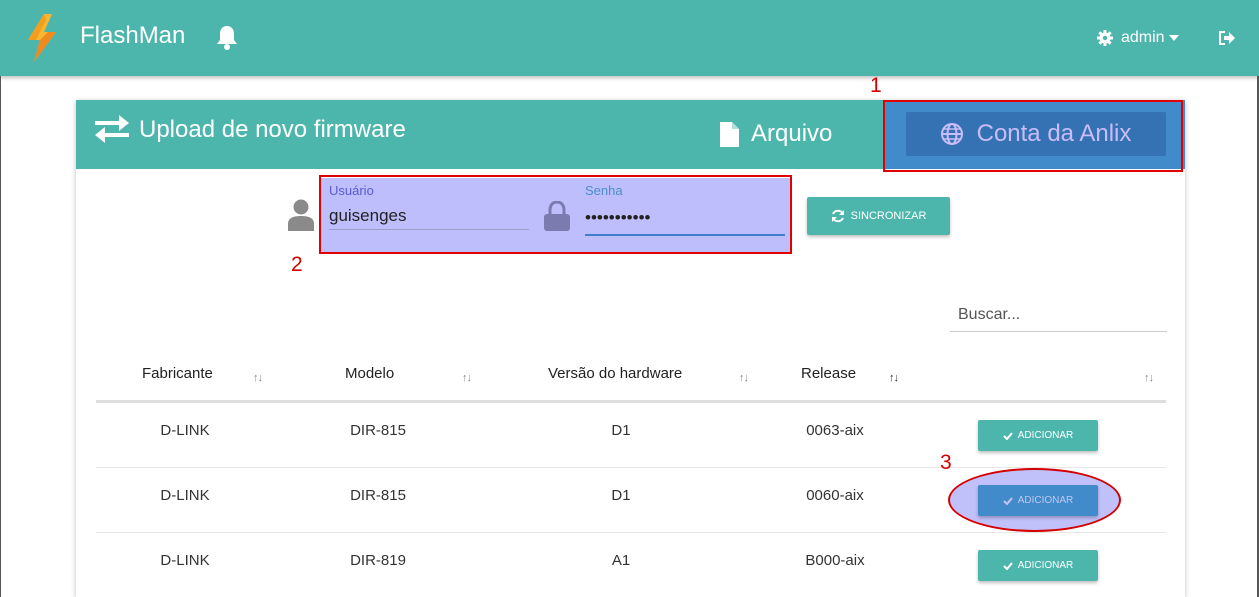 This screenshot has width=1259, height=597. I want to click on column-header-versao: Versão do hardware, so click(615, 373).